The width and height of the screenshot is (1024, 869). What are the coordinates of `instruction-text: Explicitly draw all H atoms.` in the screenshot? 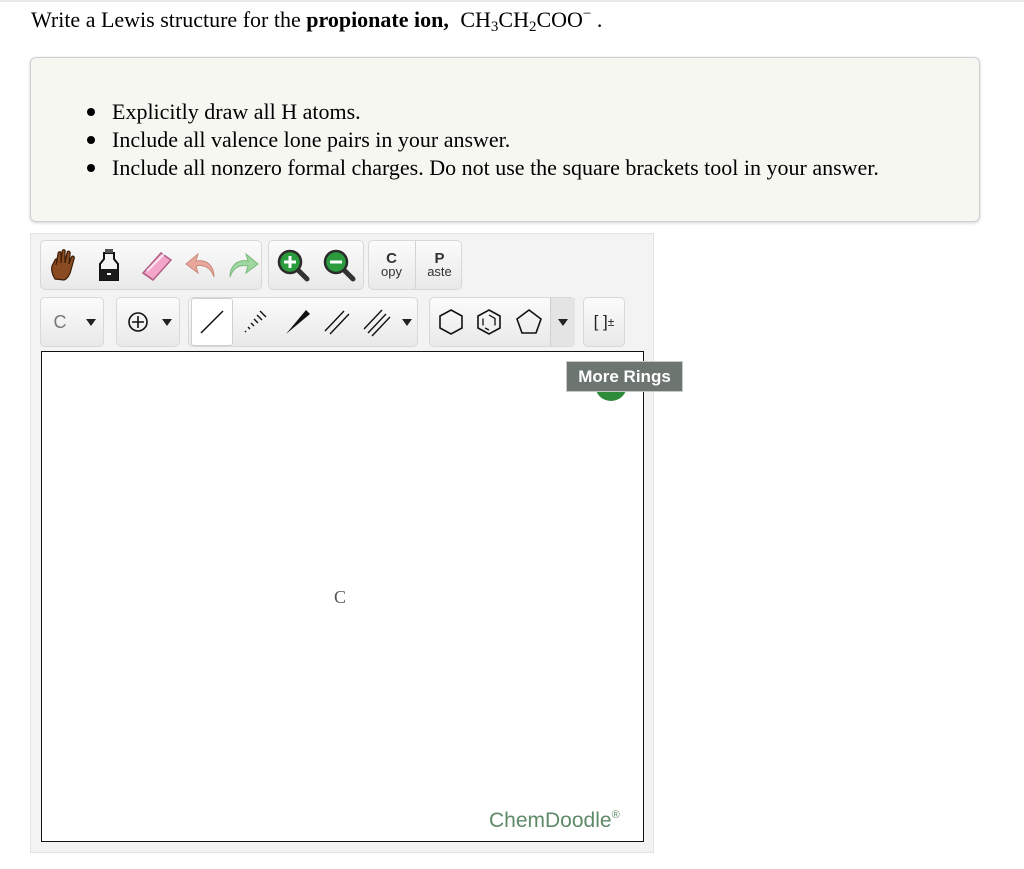 It's located at (236, 111).